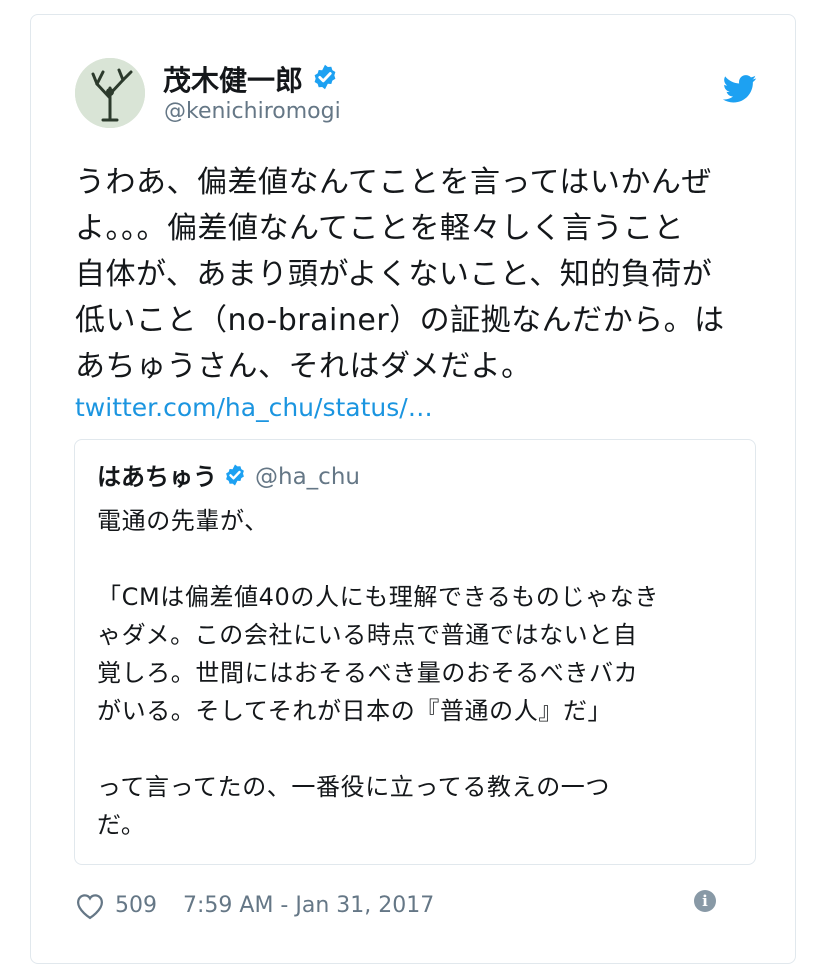 The width and height of the screenshot is (828, 964). Describe the element at coordinates (307, 477) in the screenshot. I see `quoted-author-handle: @ha_chu` at that location.